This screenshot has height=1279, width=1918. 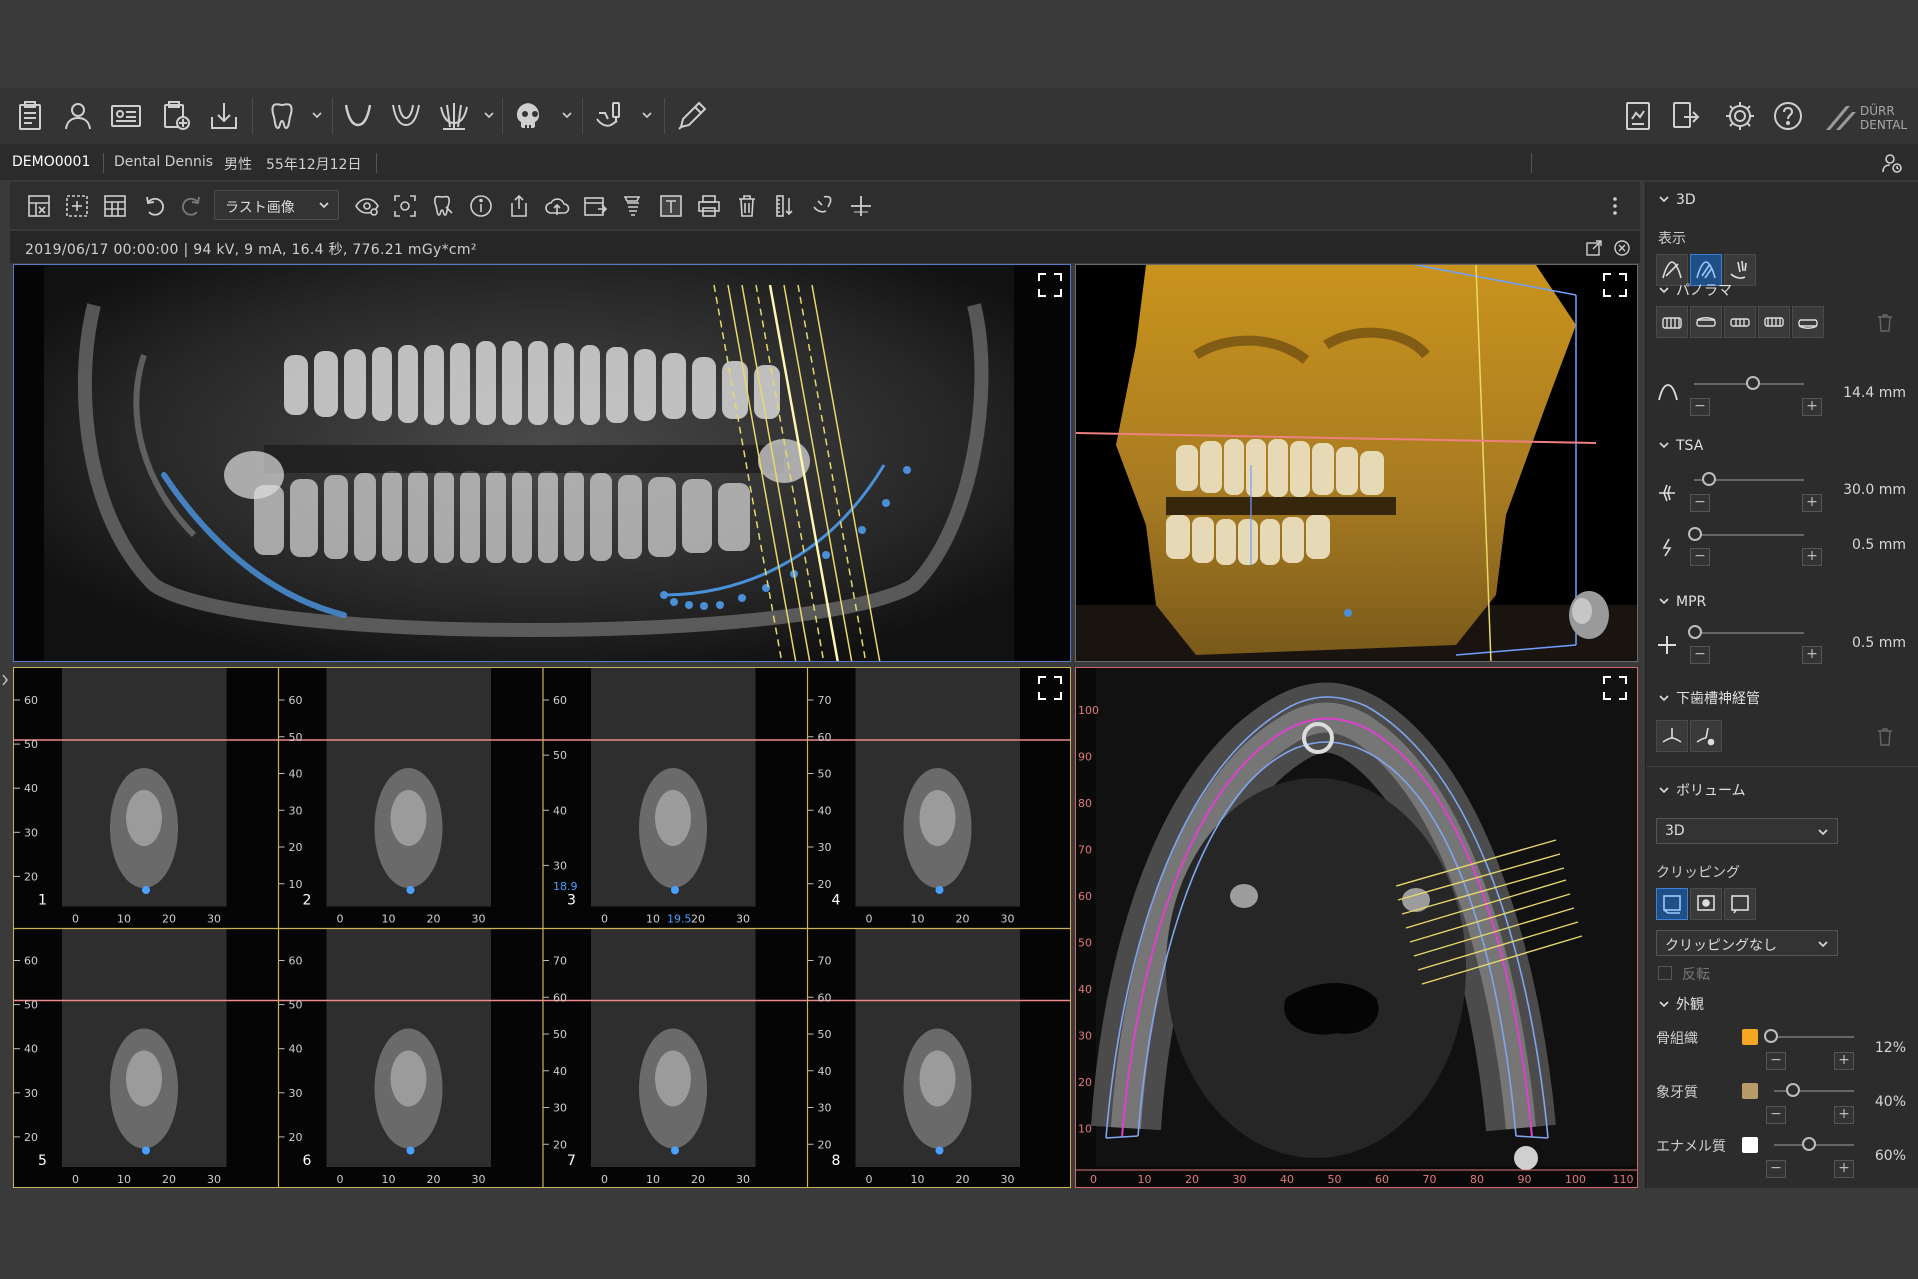 I want to click on bone-increase-button: +, so click(x=1844, y=1061).